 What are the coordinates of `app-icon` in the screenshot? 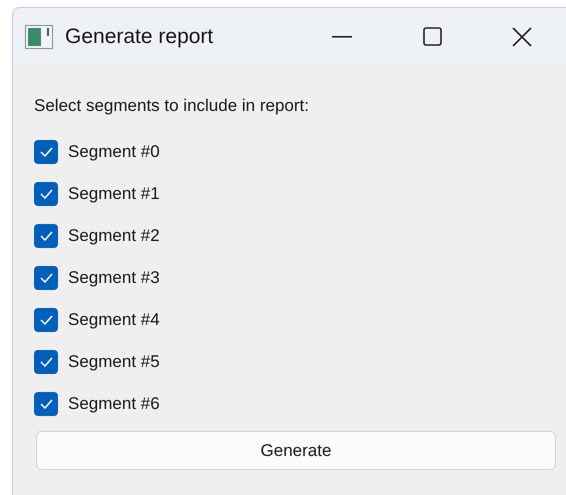 It's located at (39, 36).